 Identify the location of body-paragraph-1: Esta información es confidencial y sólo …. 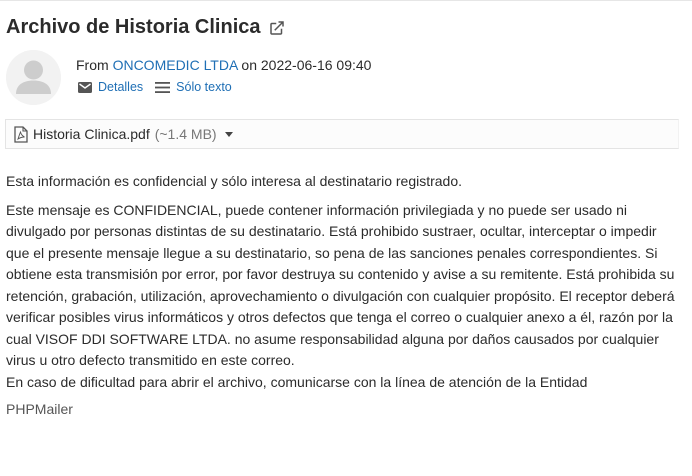
(234, 181).